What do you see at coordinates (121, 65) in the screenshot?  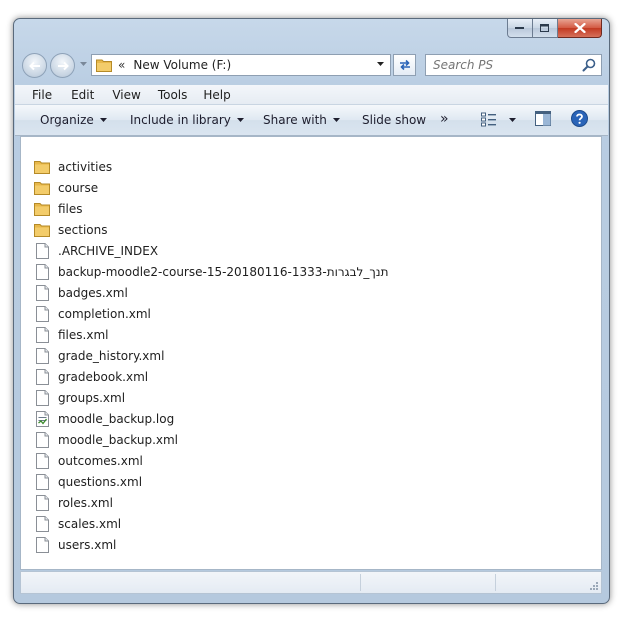 I see `address-overflow-chevrons: «` at bounding box center [121, 65].